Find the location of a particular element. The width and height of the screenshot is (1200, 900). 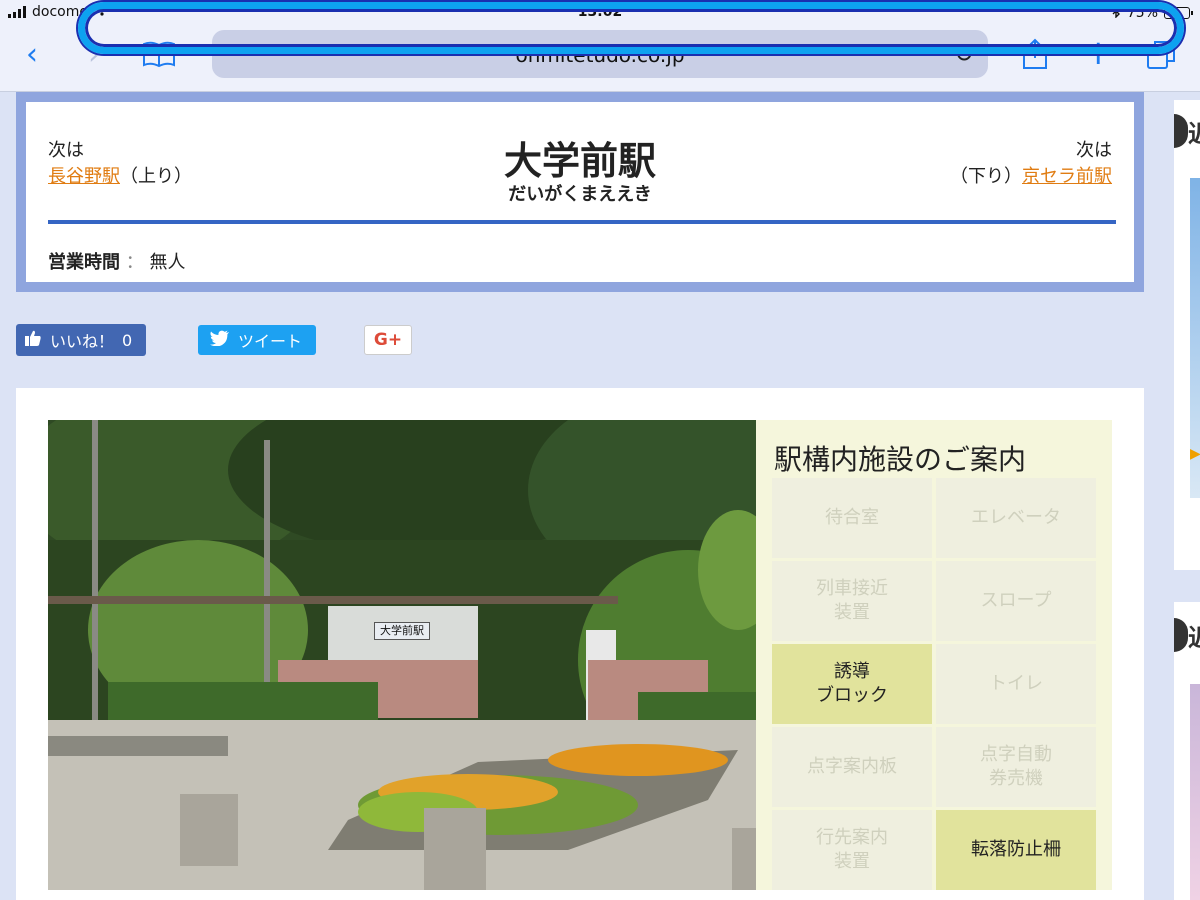

battery-icon is located at coordinates (1178, 13).